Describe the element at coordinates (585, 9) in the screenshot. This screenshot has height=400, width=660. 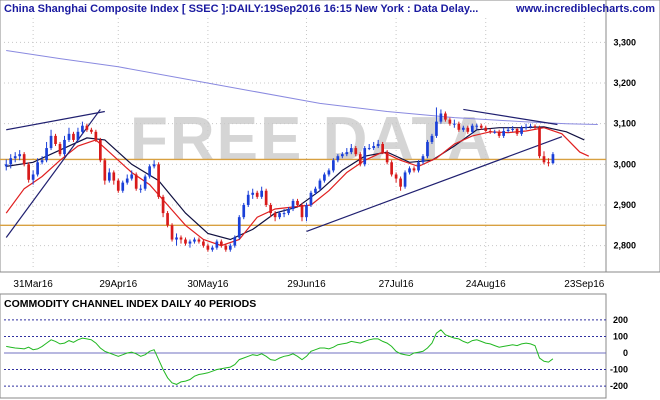
I see `site-link: www.incrediblecharts.com` at that location.